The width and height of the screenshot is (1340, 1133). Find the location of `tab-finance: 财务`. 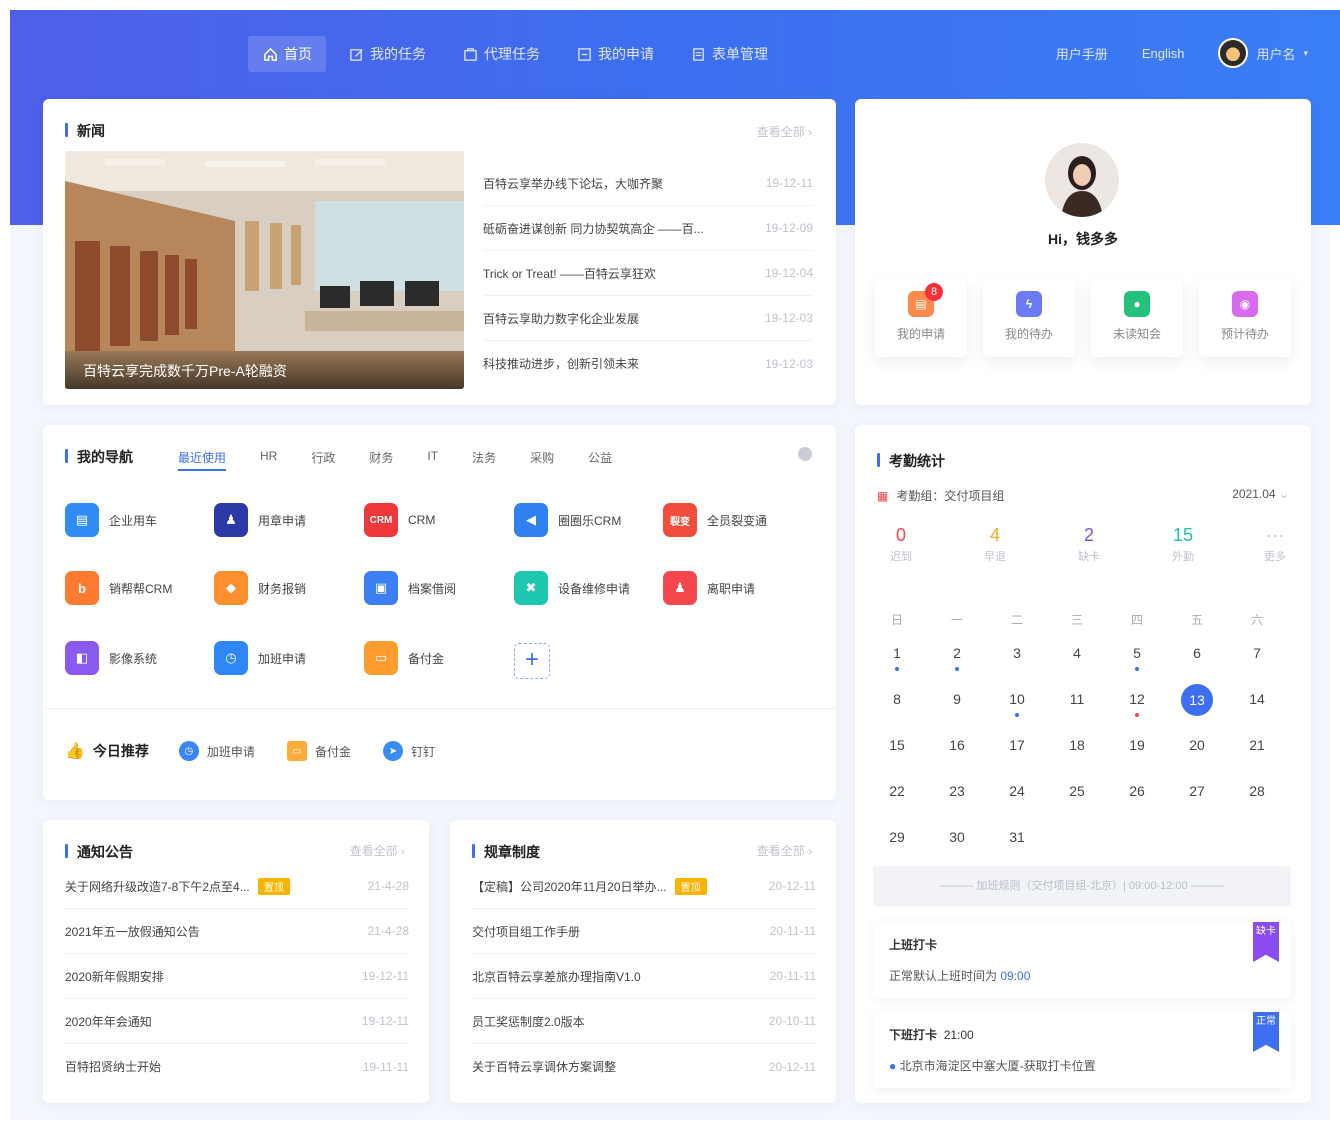

tab-finance: 财务 is located at coordinates (384, 460).